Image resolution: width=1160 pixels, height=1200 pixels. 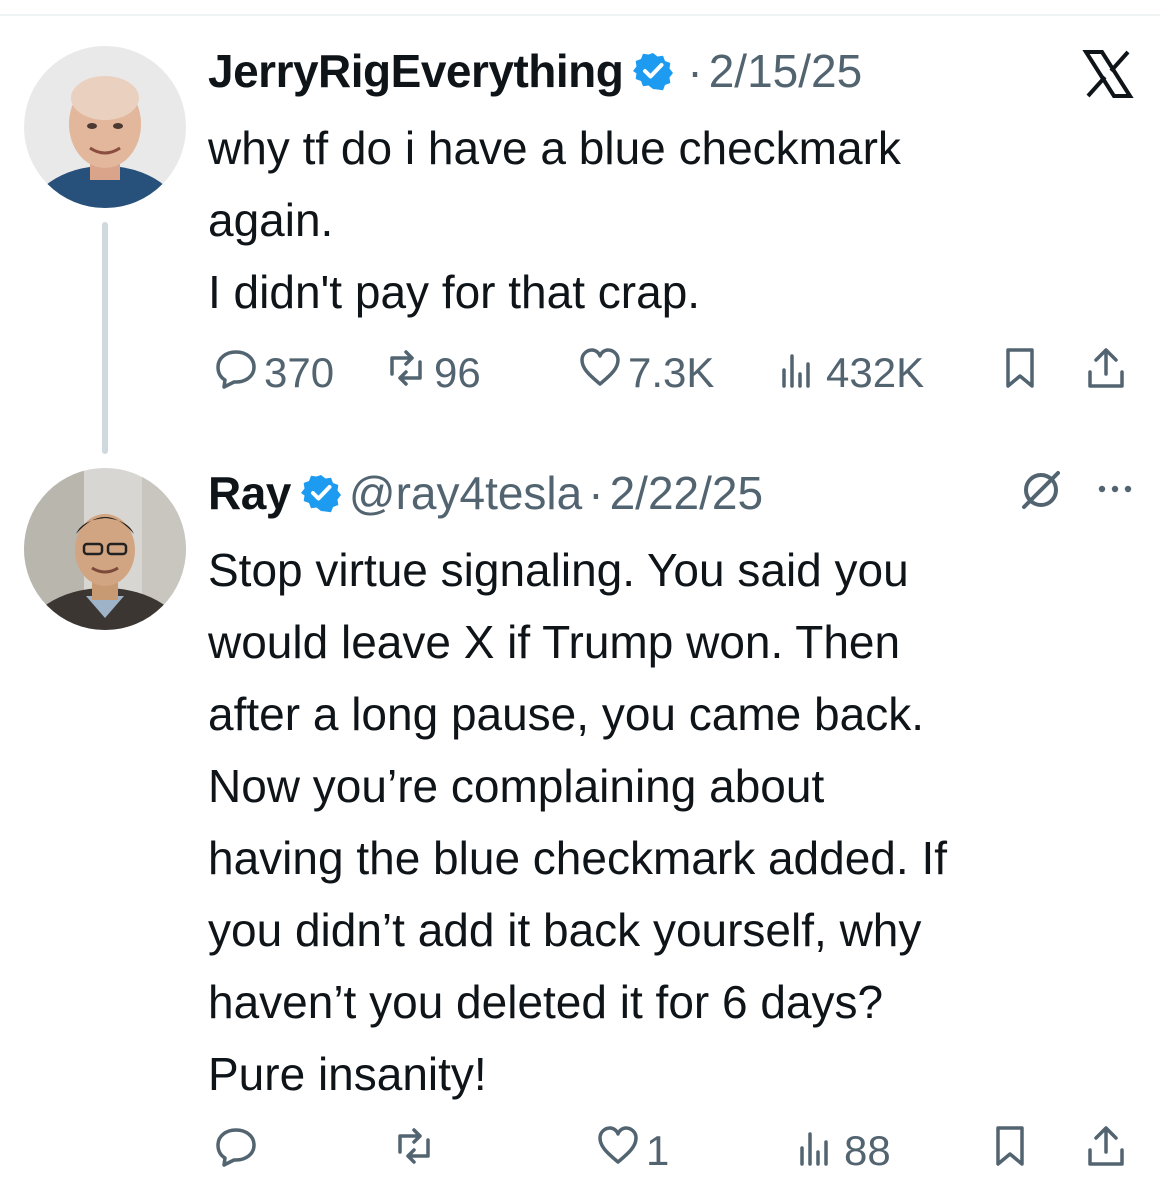 What do you see at coordinates (454, 292) in the screenshot?
I see `tweet-text-line: I didn't pay for that crap.` at bounding box center [454, 292].